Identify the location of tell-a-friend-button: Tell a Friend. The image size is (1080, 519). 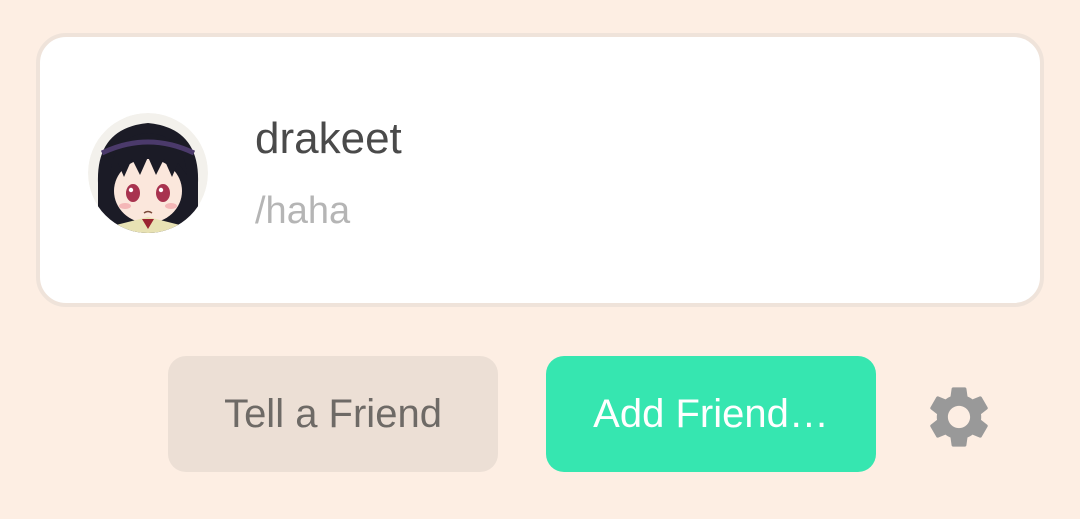
(333, 414).